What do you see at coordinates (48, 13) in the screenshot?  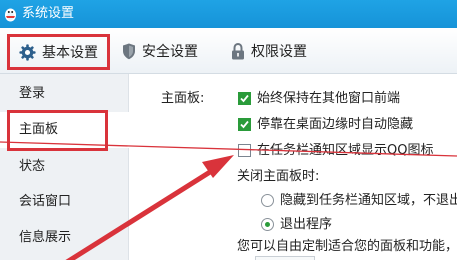 I see `window-title: 系统设置` at bounding box center [48, 13].